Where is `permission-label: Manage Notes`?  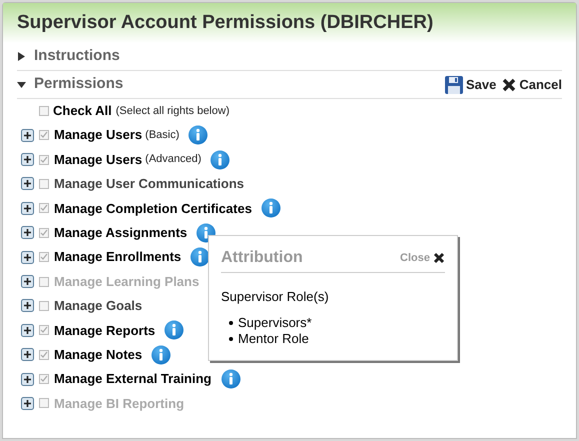
permission-label: Manage Notes is located at coordinates (98, 355).